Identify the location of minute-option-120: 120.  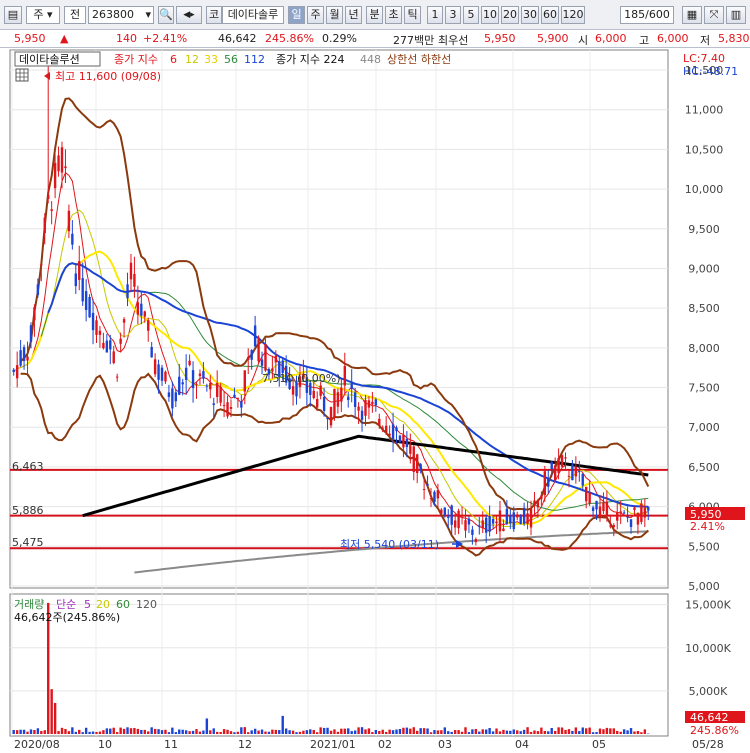
(573, 15).